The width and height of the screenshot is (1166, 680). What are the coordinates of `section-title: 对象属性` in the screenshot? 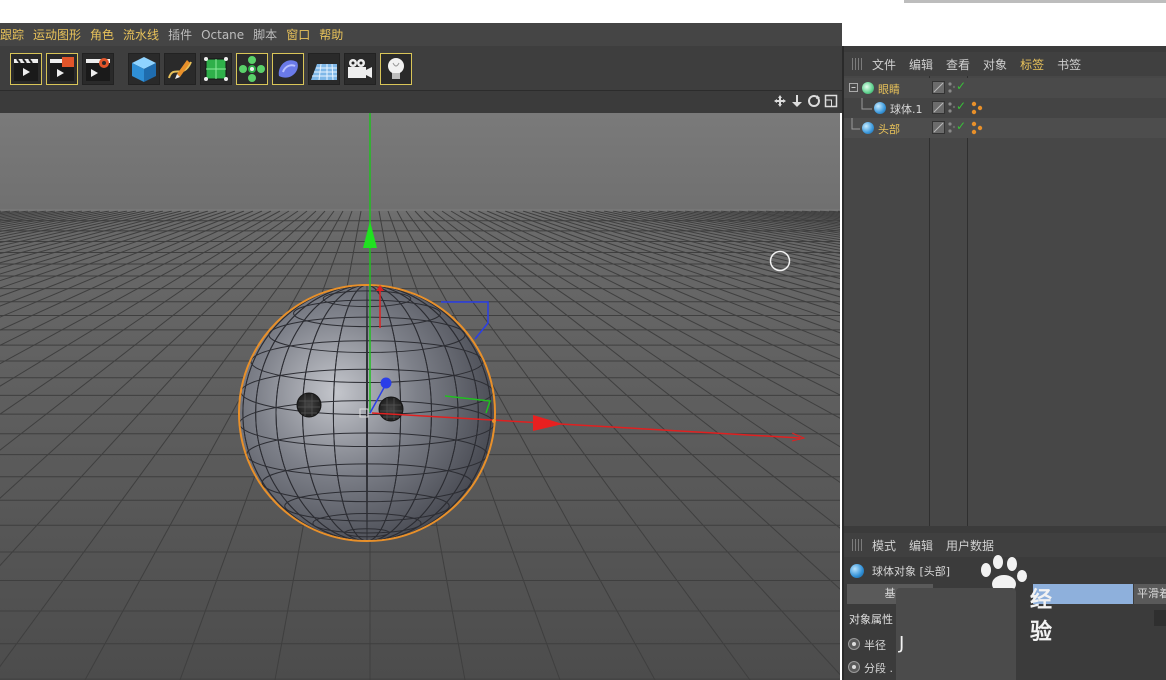 It's located at (871, 619).